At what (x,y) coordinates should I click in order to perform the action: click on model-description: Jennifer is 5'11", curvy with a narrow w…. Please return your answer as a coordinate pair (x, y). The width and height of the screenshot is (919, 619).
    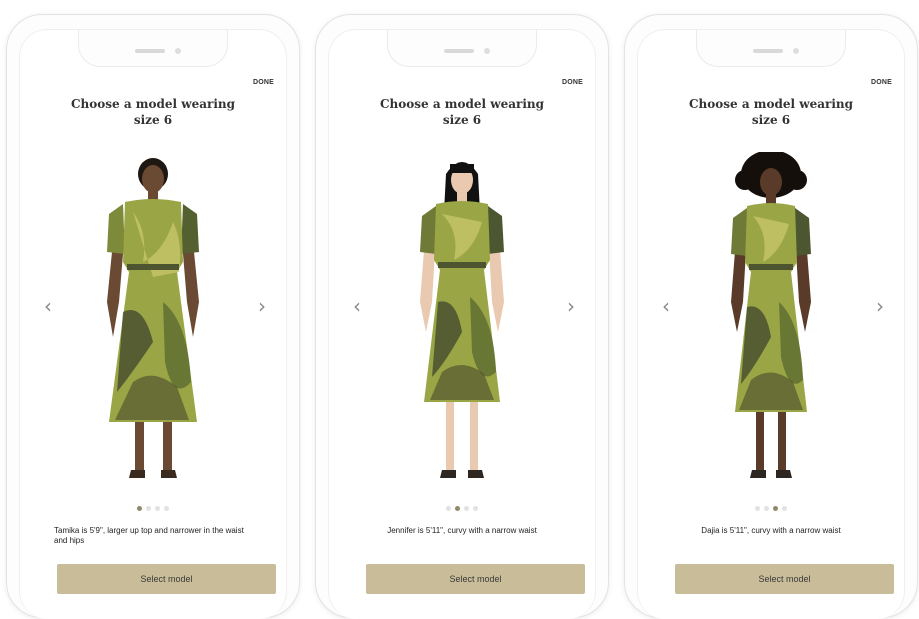
    Looking at the image, I should click on (462, 530).